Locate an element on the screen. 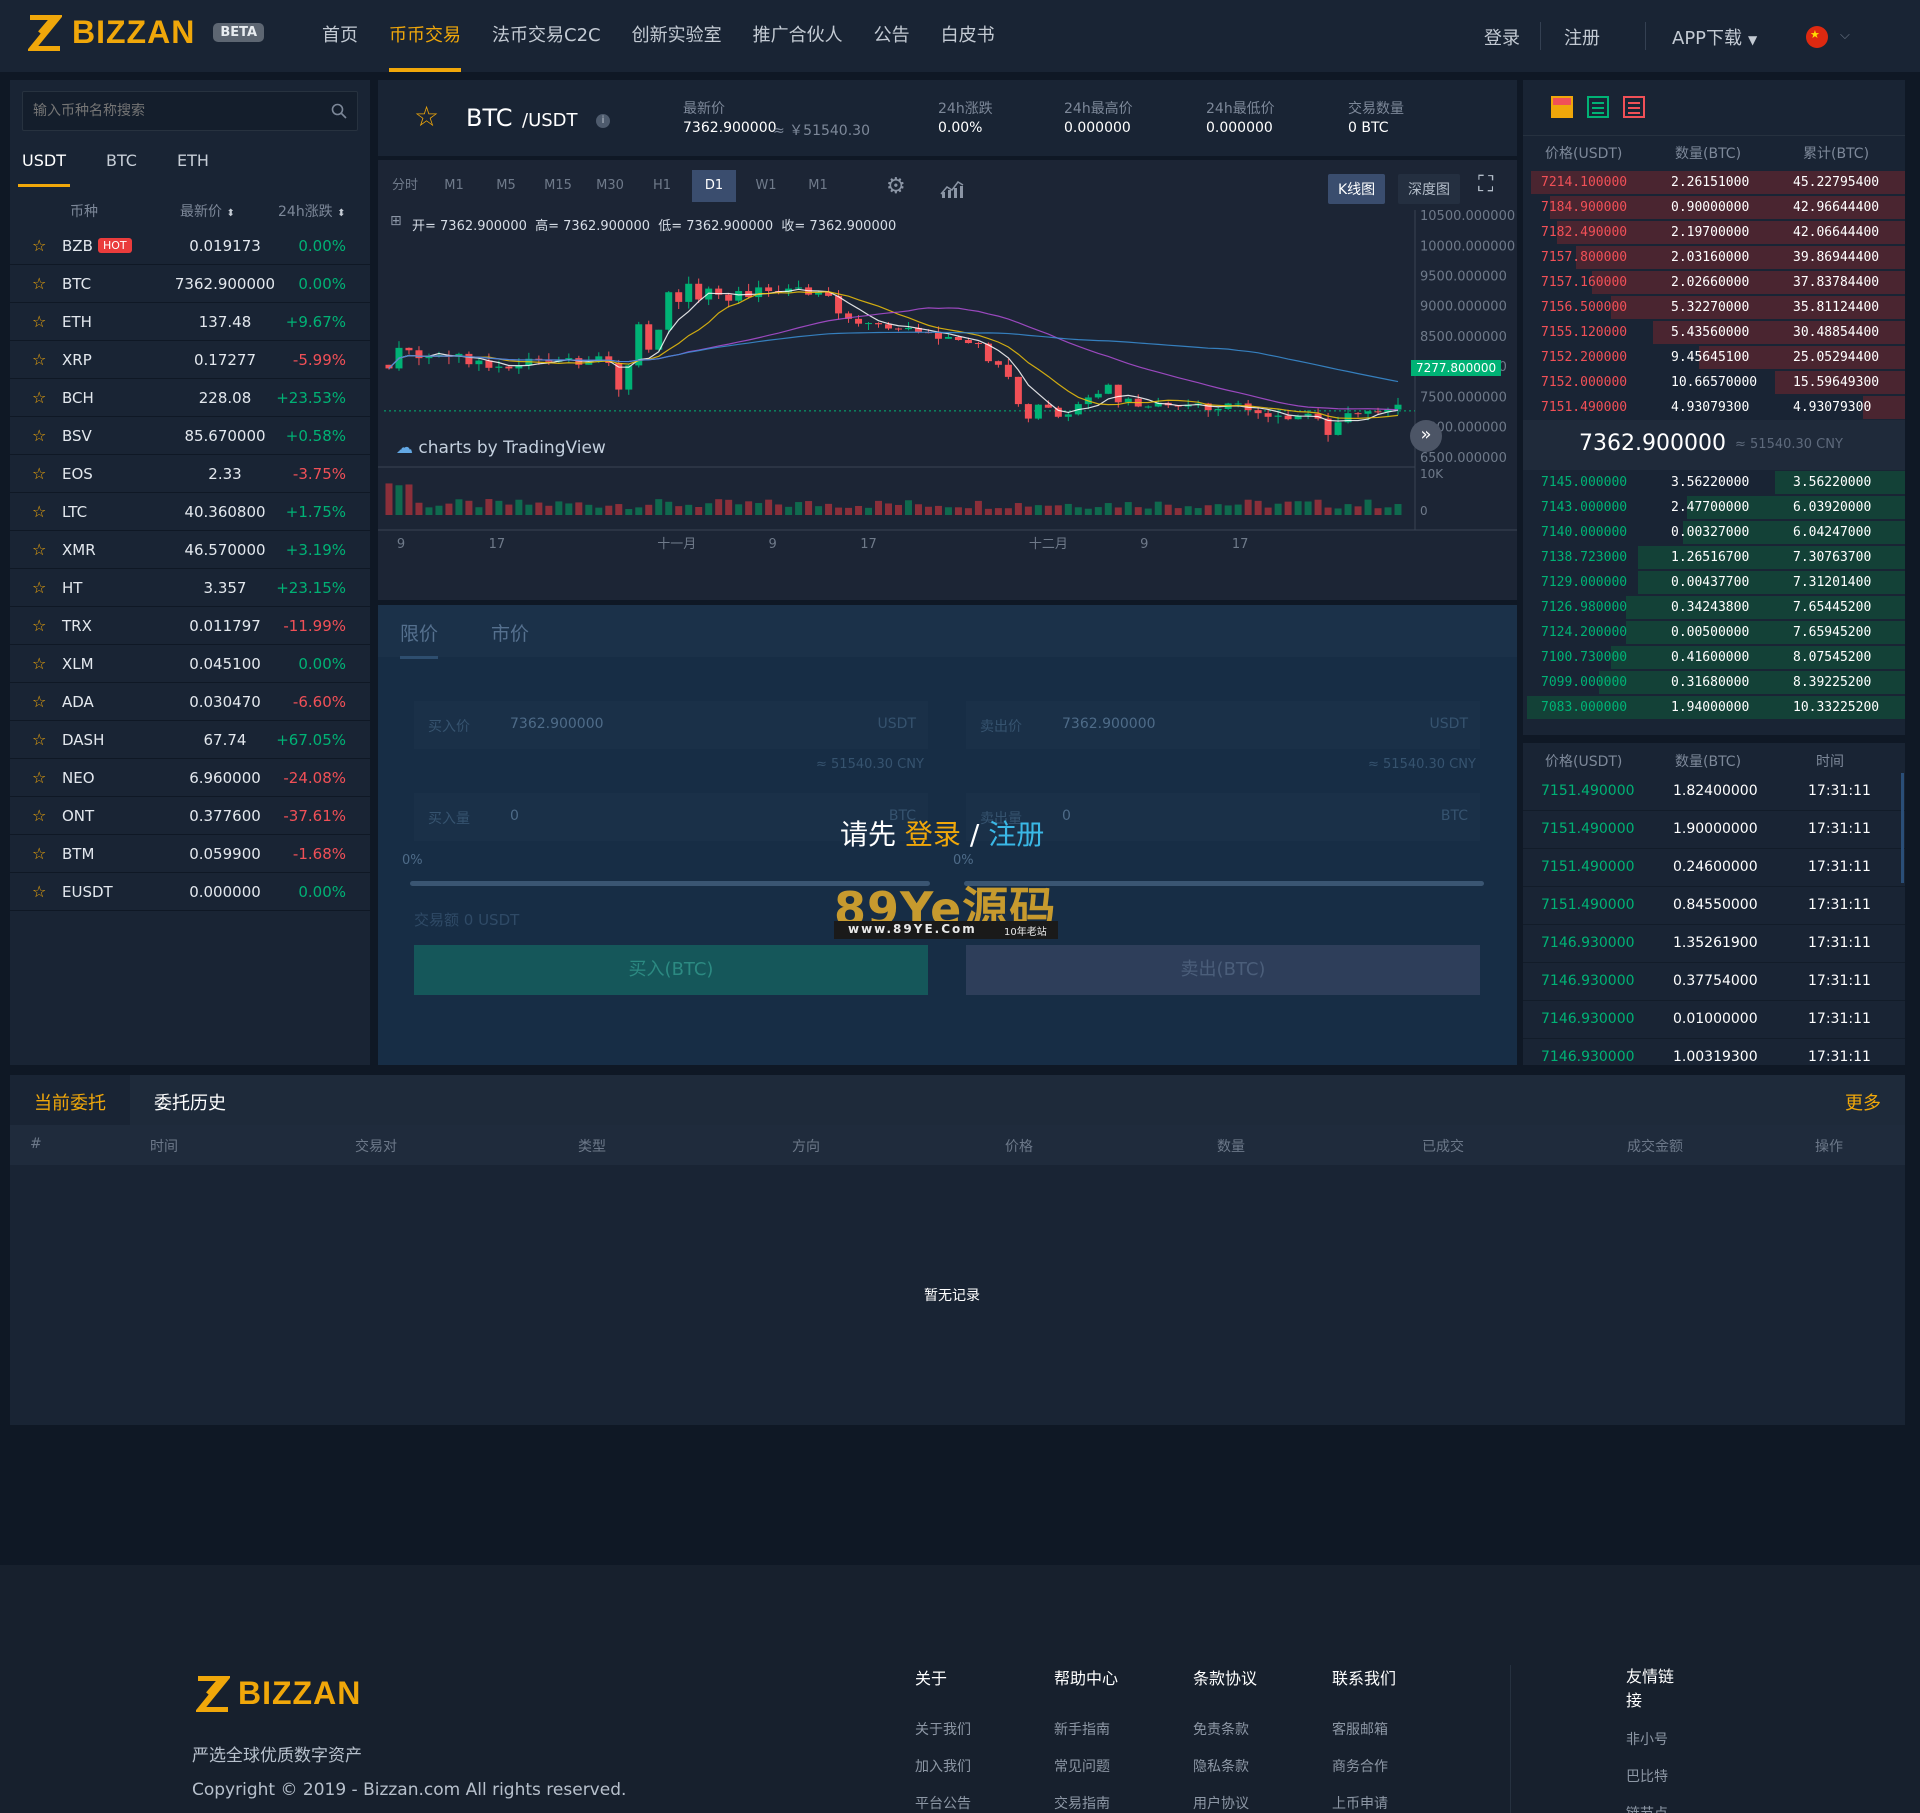 Image resolution: width=1920 pixels, height=1813 pixels. bid-row: 7145.000000 3.56220000 3.56220000 is located at coordinates (1714, 482).